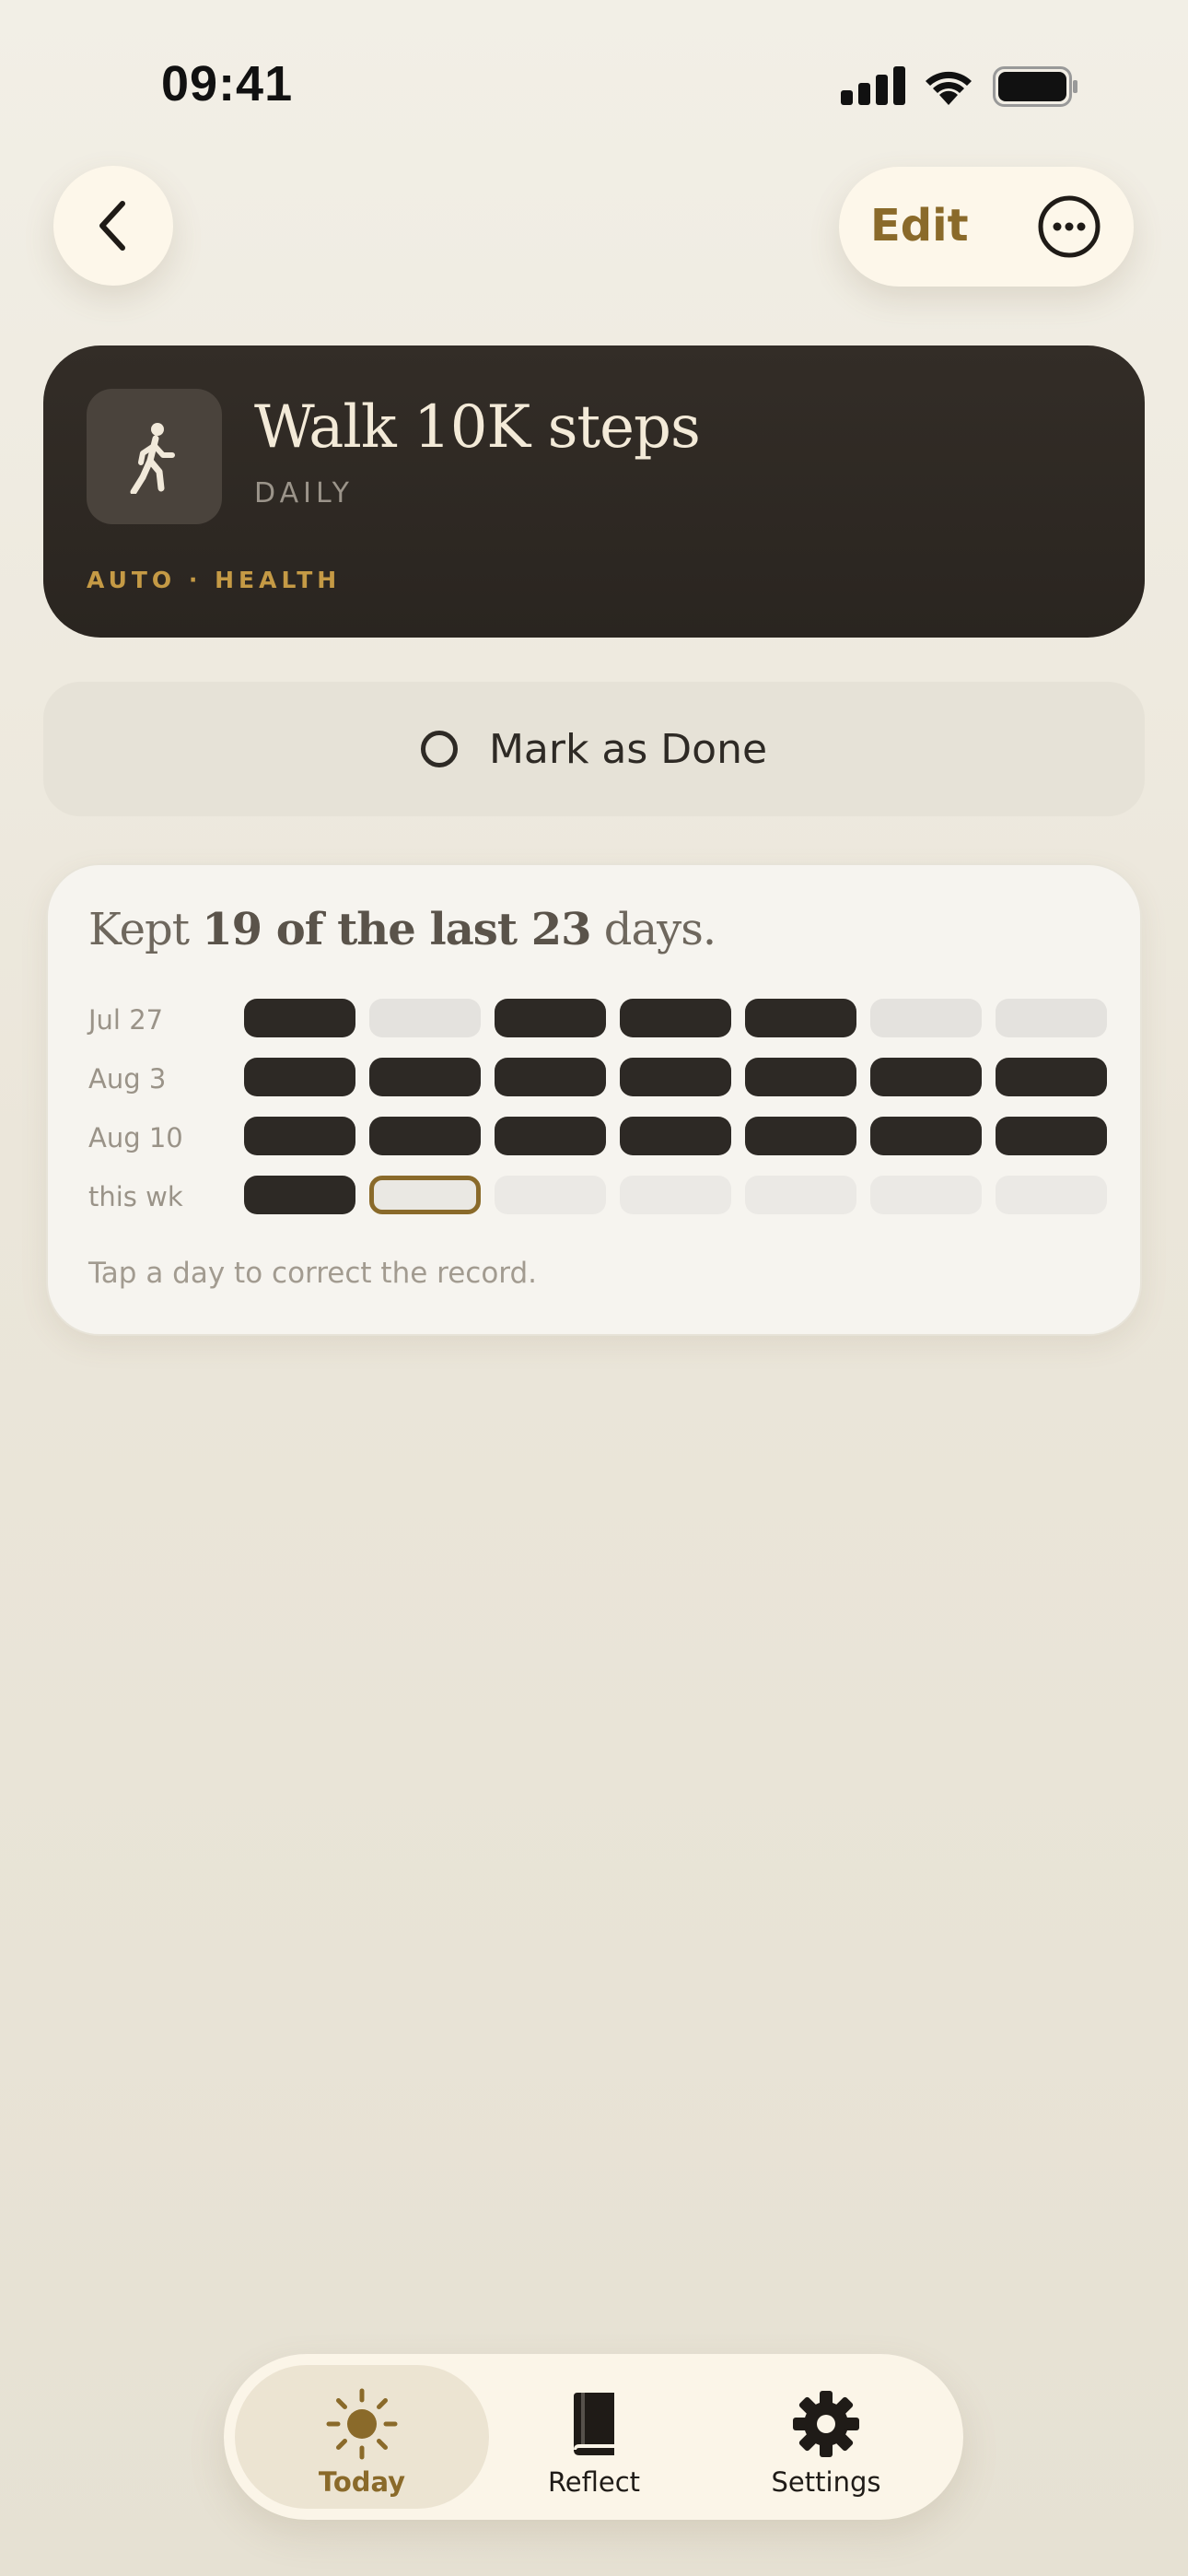 Image resolution: width=1188 pixels, height=2576 pixels. I want to click on kept-summary-mid: of the last, so click(396, 929).